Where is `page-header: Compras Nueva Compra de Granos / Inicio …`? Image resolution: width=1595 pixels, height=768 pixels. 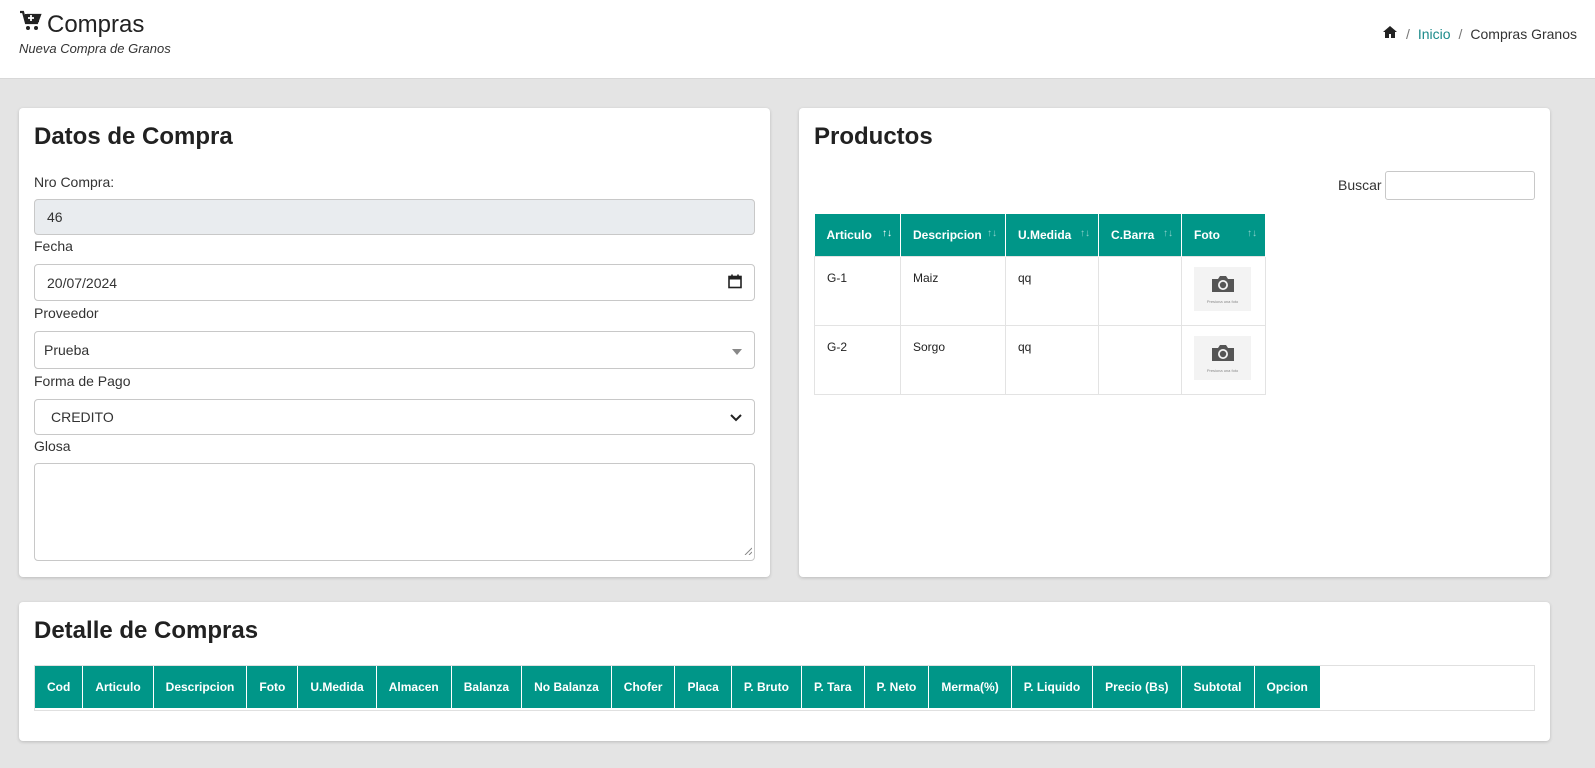
page-header: Compras Nueva Compra de Granos / Inicio … is located at coordinates (797, 39).